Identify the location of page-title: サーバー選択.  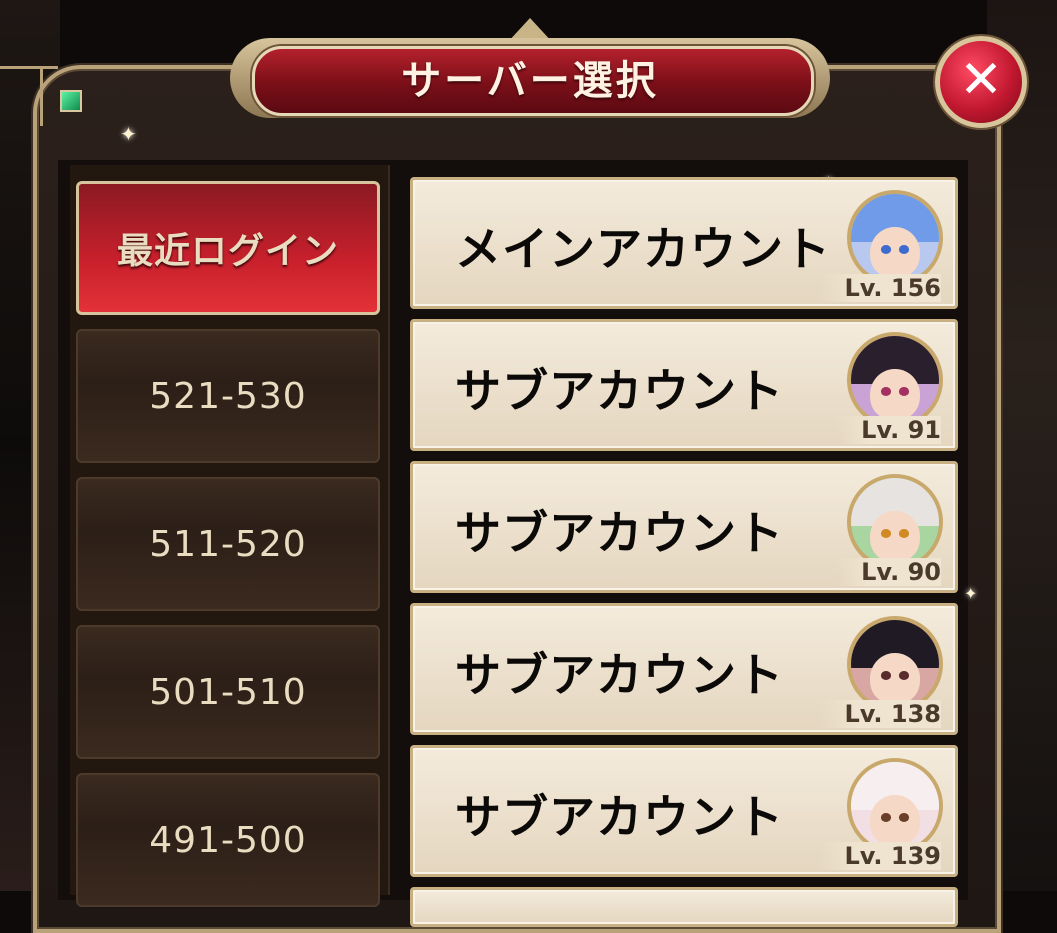
(530, 81).